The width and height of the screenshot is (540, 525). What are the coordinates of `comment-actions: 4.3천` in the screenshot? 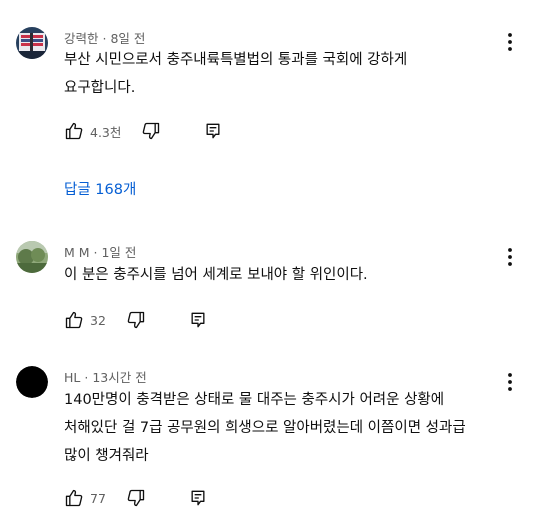 It's located at (143, 131).